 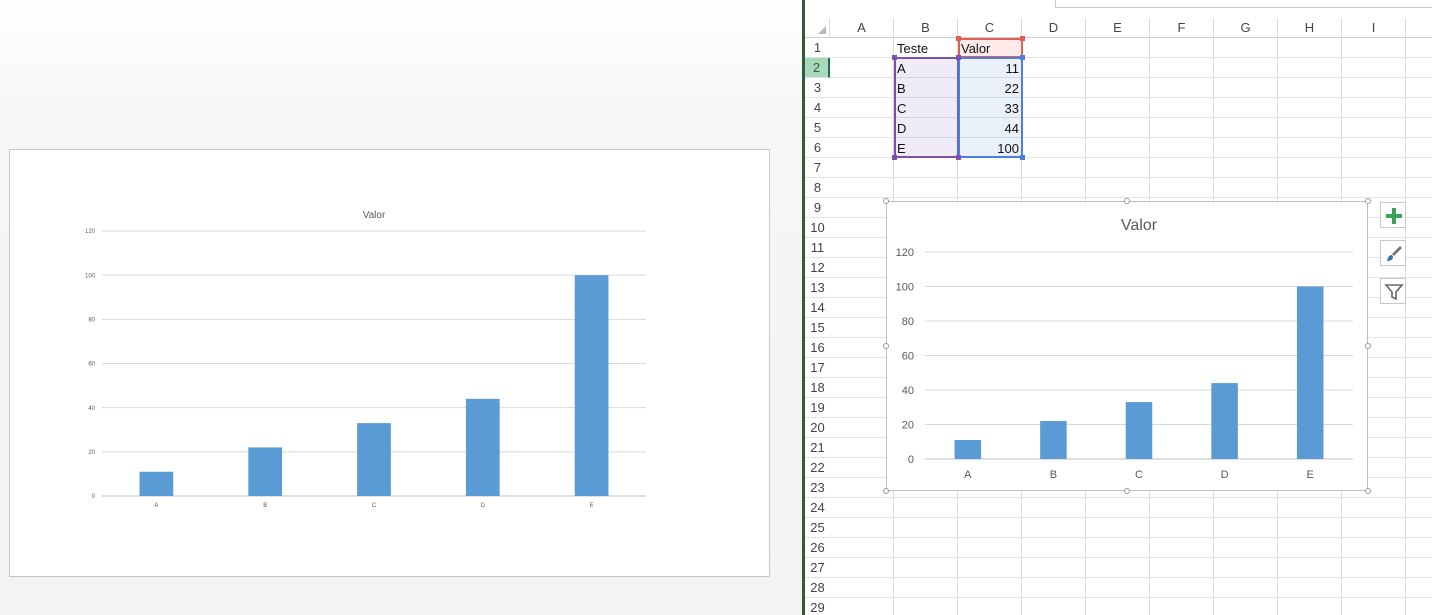 What do you see at coordinates (990, 48) in the screenshot?
I see `cell-c1: Valor` at bounding box center [990, 48].